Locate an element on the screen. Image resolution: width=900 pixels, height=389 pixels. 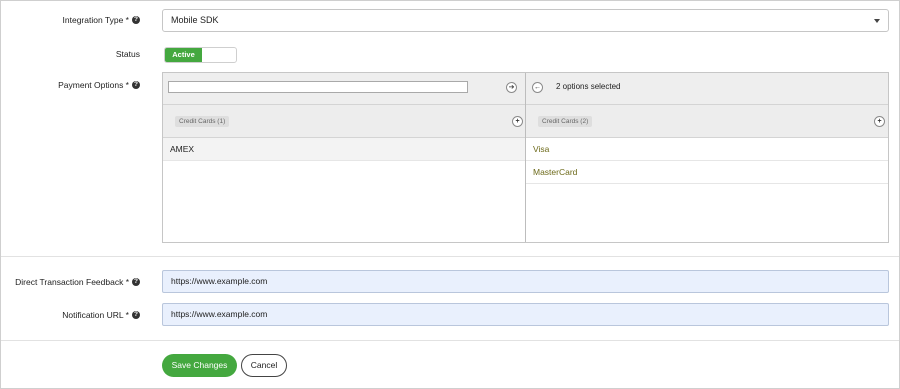
arrow-right-circle-icon: ➔ is located at coordinates (511, 87).